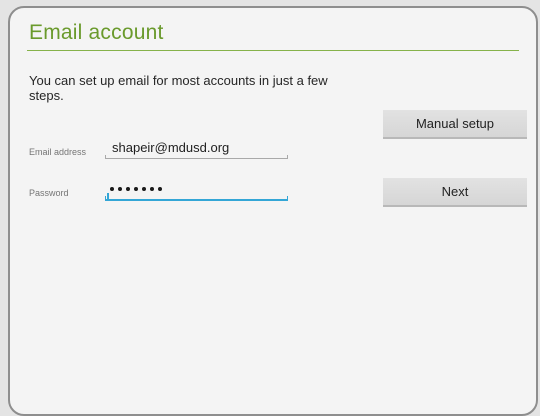 The width and height of the screenshot is (540, 416). I want to click on email-address-field: shapeir@mdusd.org, so click(196, 148).